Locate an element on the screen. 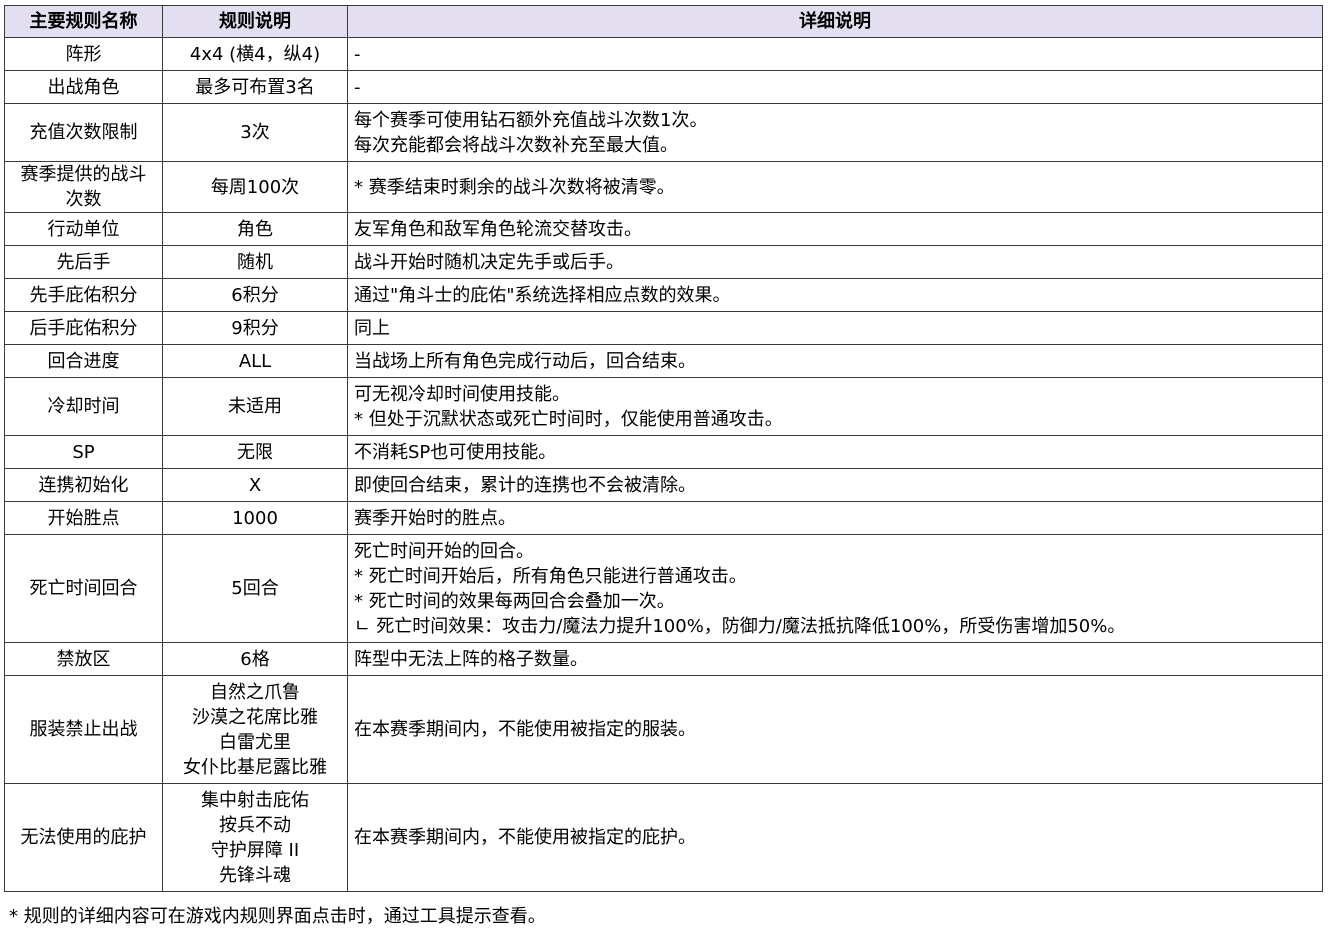 The width and height of the screenshot is (1336, 941). rule-value-cell: 3次 is located at coordinates (255, 132).